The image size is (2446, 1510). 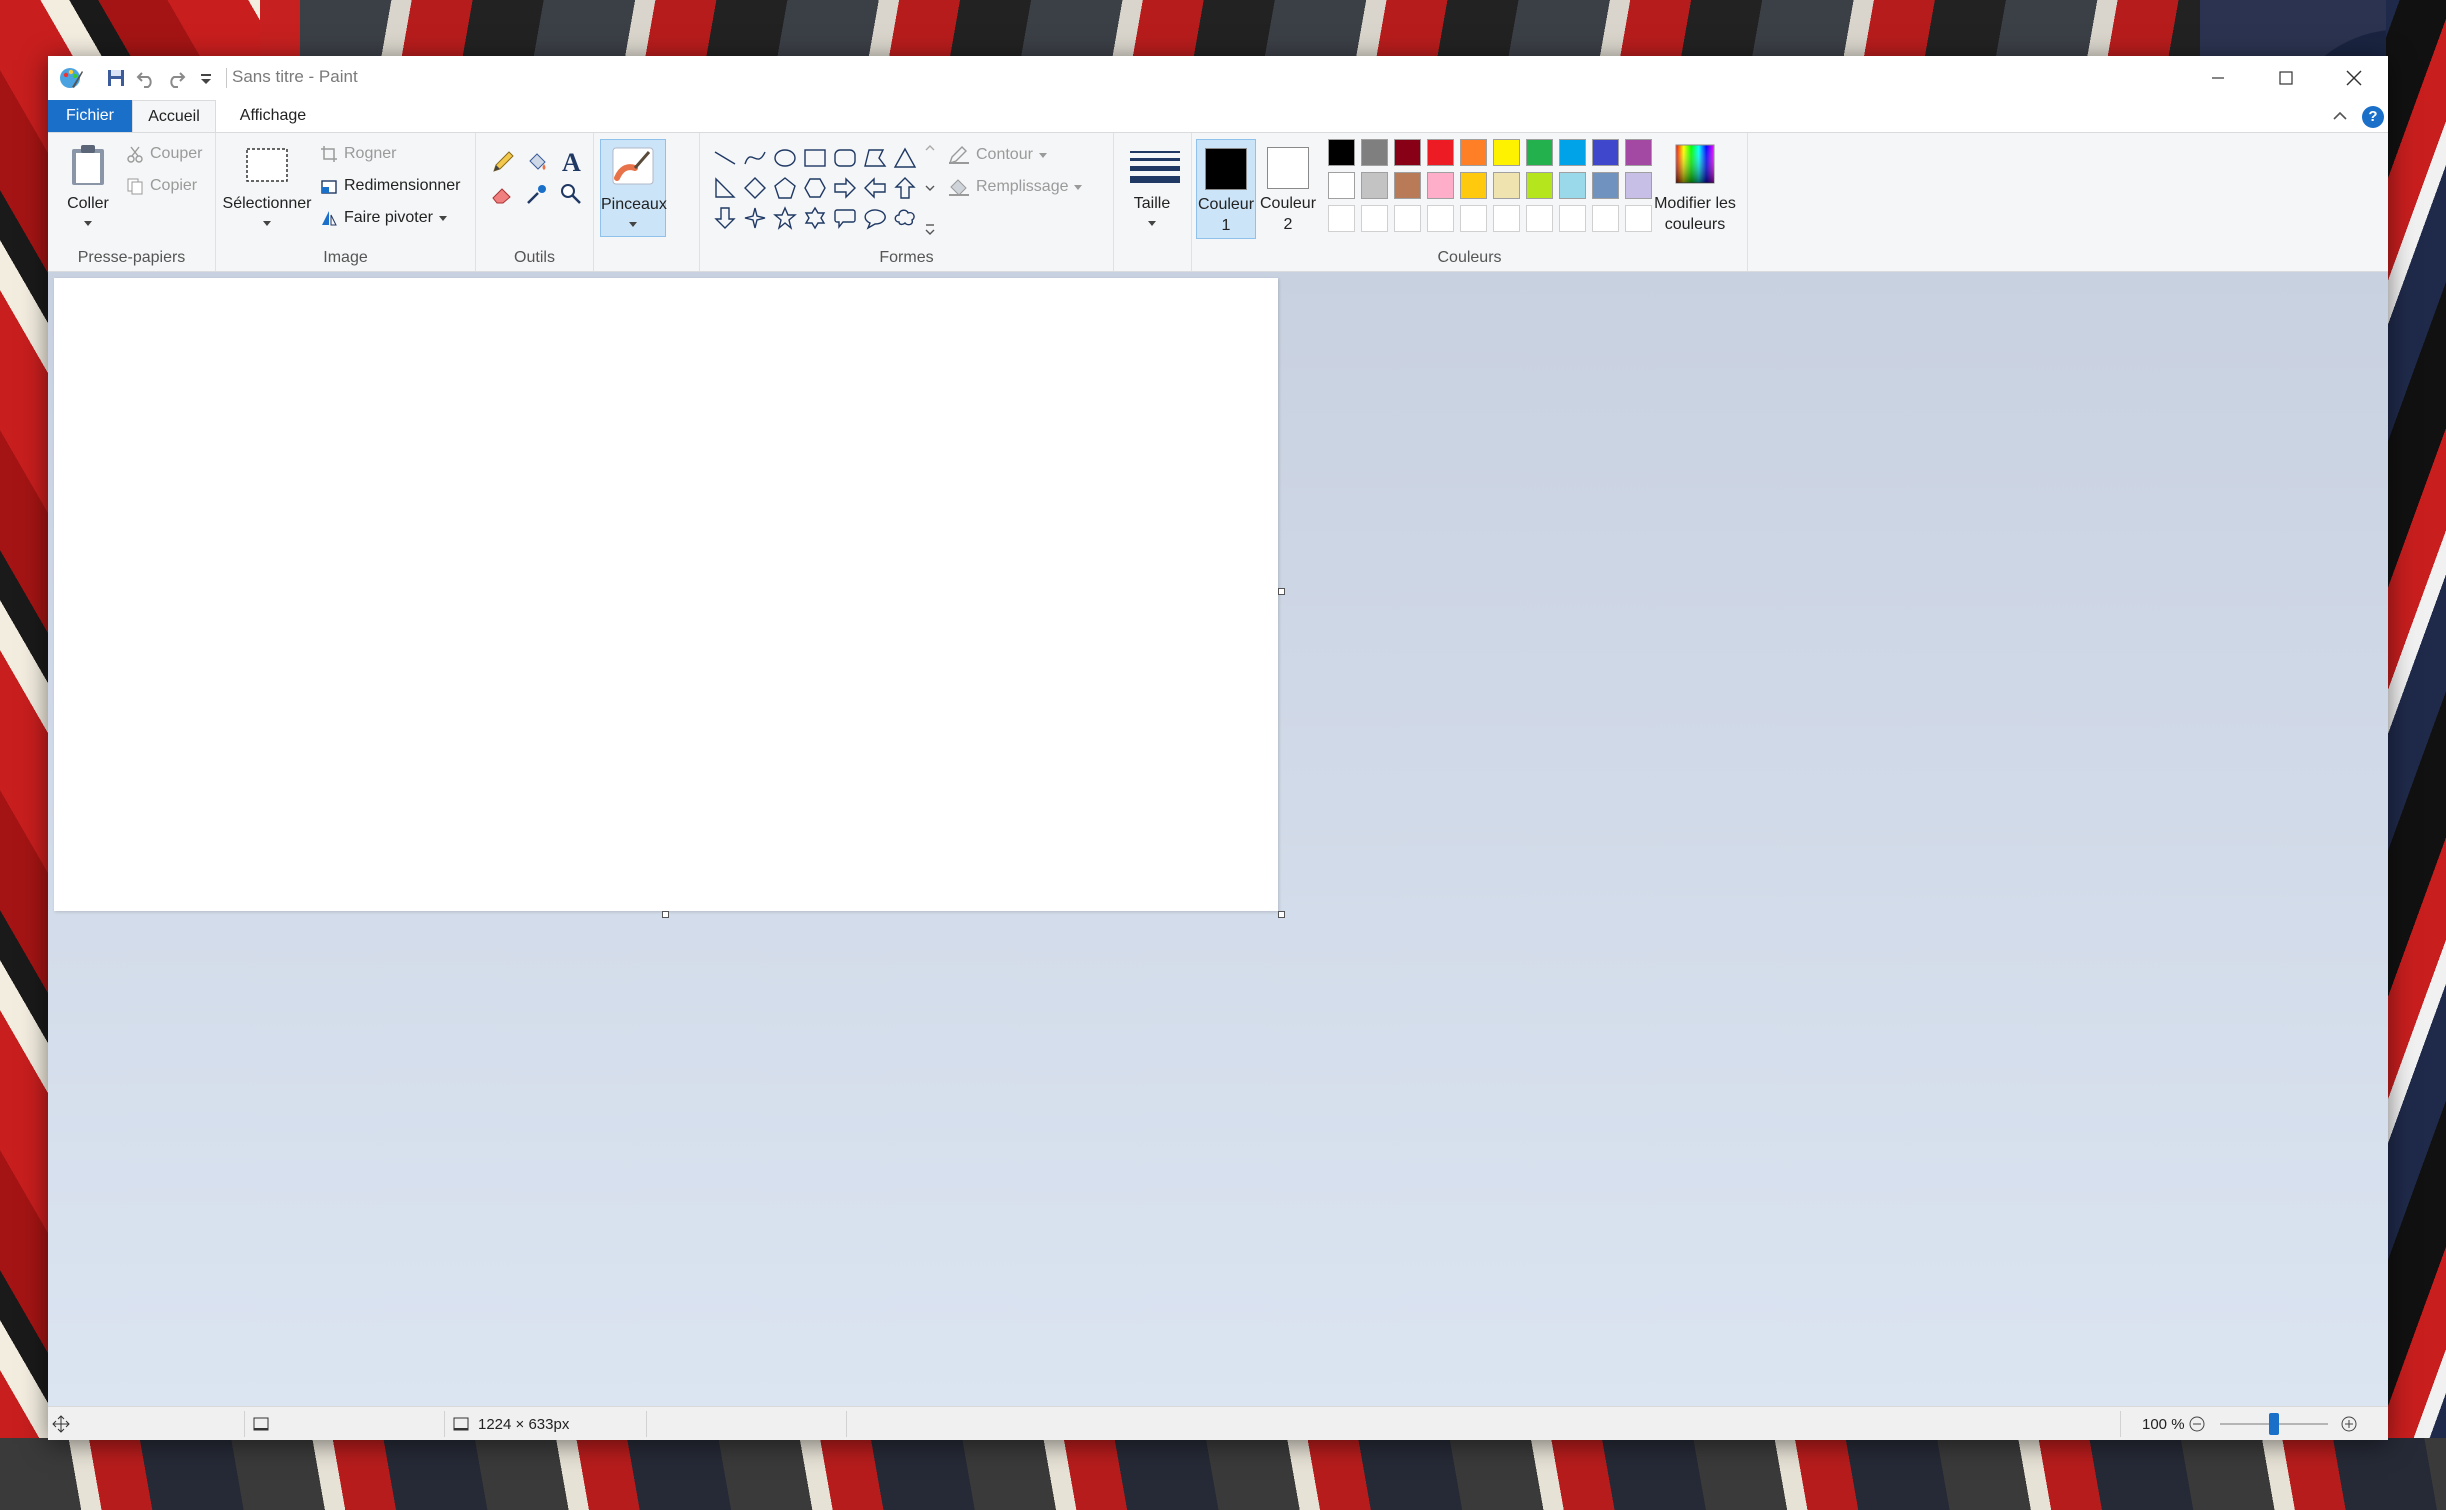 I want to click on shape-line, so click(x=725, y=158).